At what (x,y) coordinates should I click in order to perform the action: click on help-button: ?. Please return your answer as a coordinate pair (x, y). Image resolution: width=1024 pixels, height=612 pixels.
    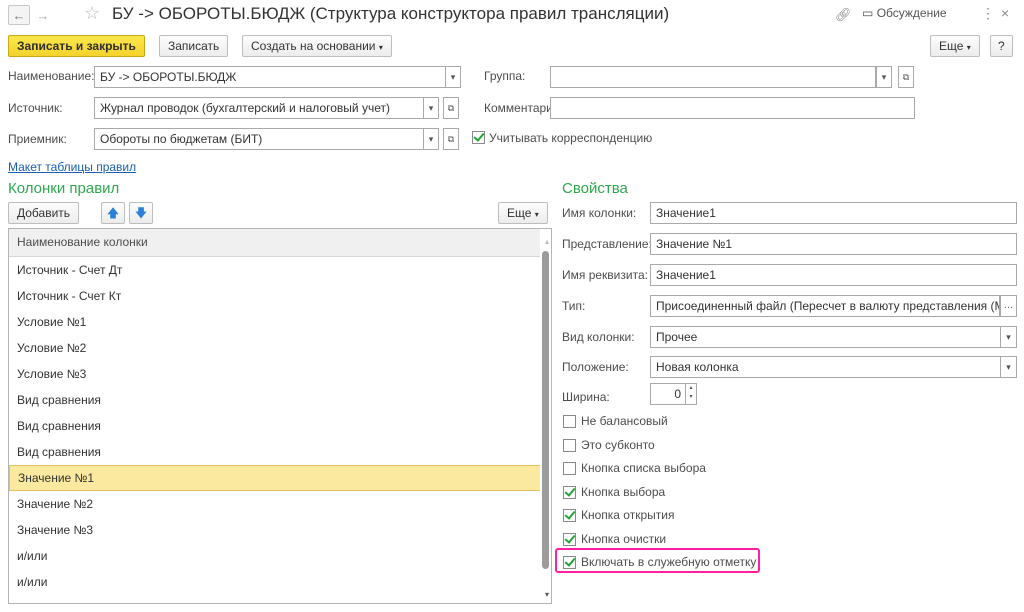
    Looking at the image, I should click on (1001, 46).